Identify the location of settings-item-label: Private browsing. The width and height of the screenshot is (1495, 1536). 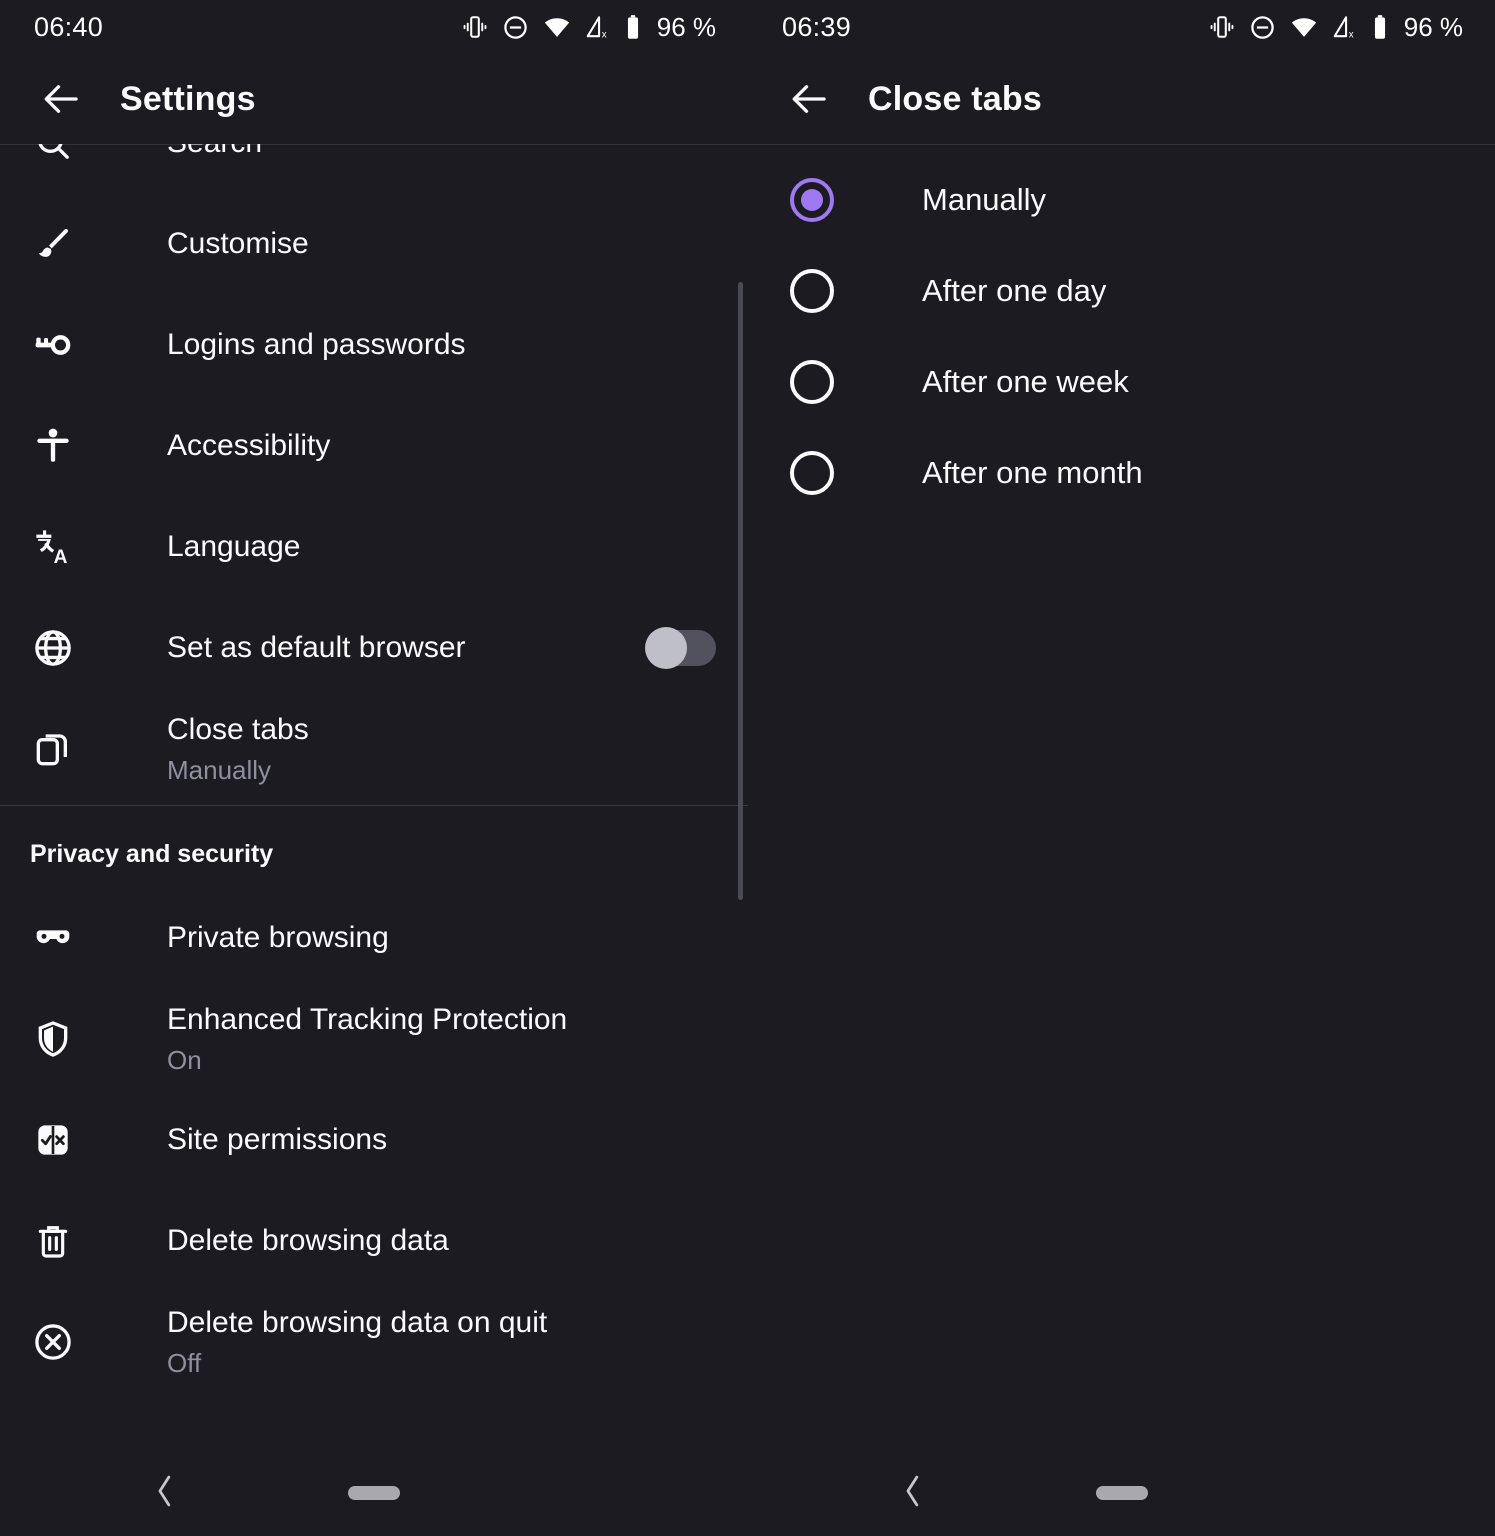
(278, 937).